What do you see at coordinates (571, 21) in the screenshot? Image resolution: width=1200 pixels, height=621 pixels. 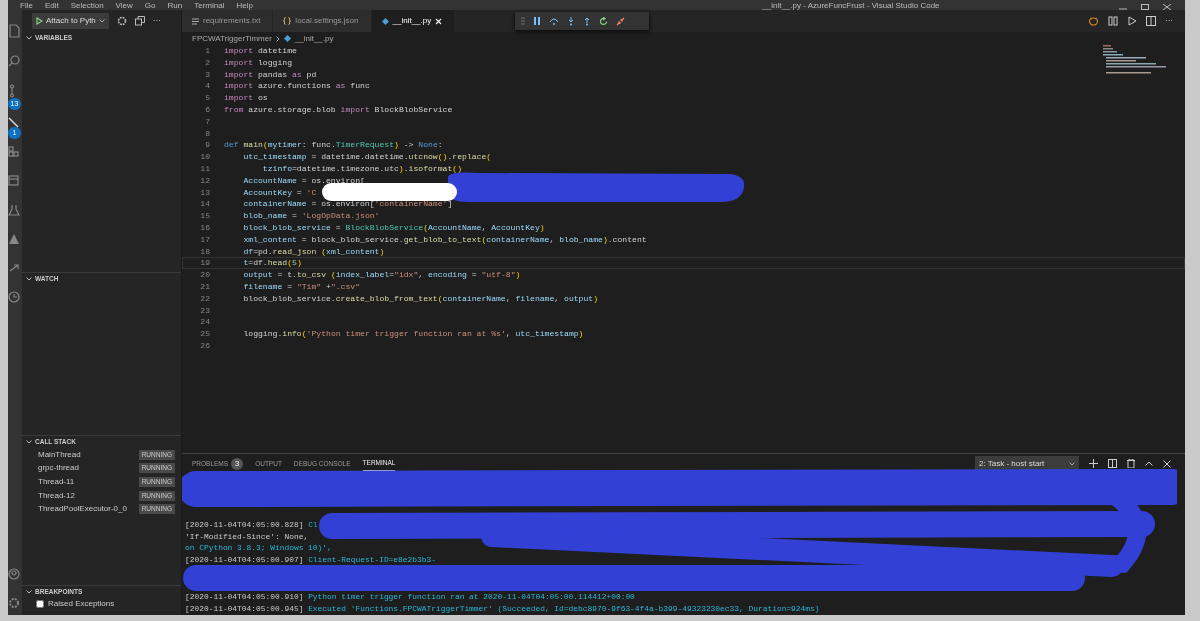 I see `step-into-icon` at bounding box center [571, 21].